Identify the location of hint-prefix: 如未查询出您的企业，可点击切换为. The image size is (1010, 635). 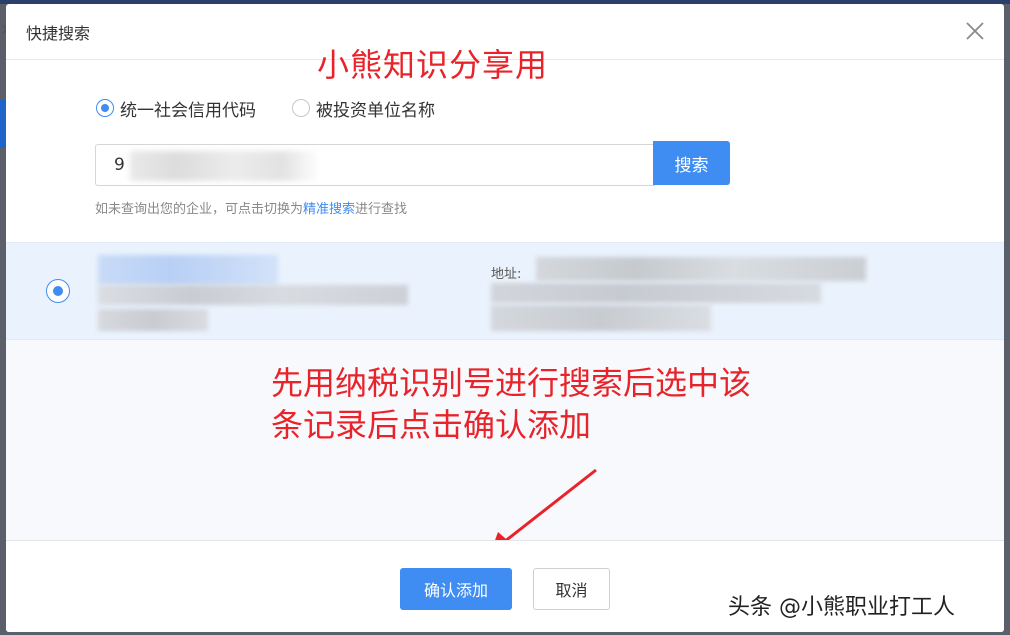
(199, 209).